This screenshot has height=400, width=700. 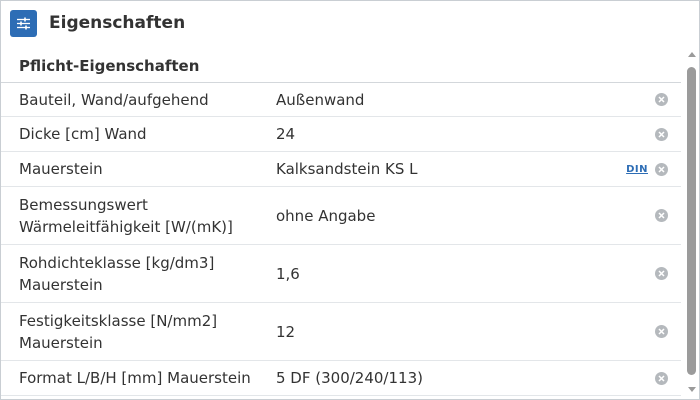 What do you see at coordinates (135, 378) in the screenshot?
I see `property-label: Format L/B/H [mm] Mauerstein` at bounding box center [135, 378].